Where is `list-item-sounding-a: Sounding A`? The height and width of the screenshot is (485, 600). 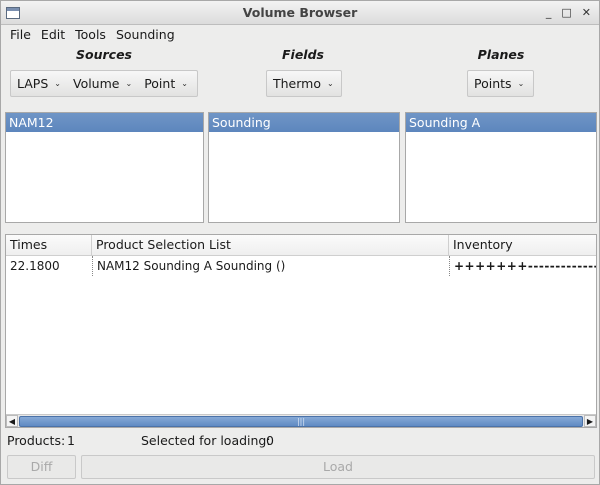 list-item-sounding-a: Sounding A is located at coordinates (501, 122).